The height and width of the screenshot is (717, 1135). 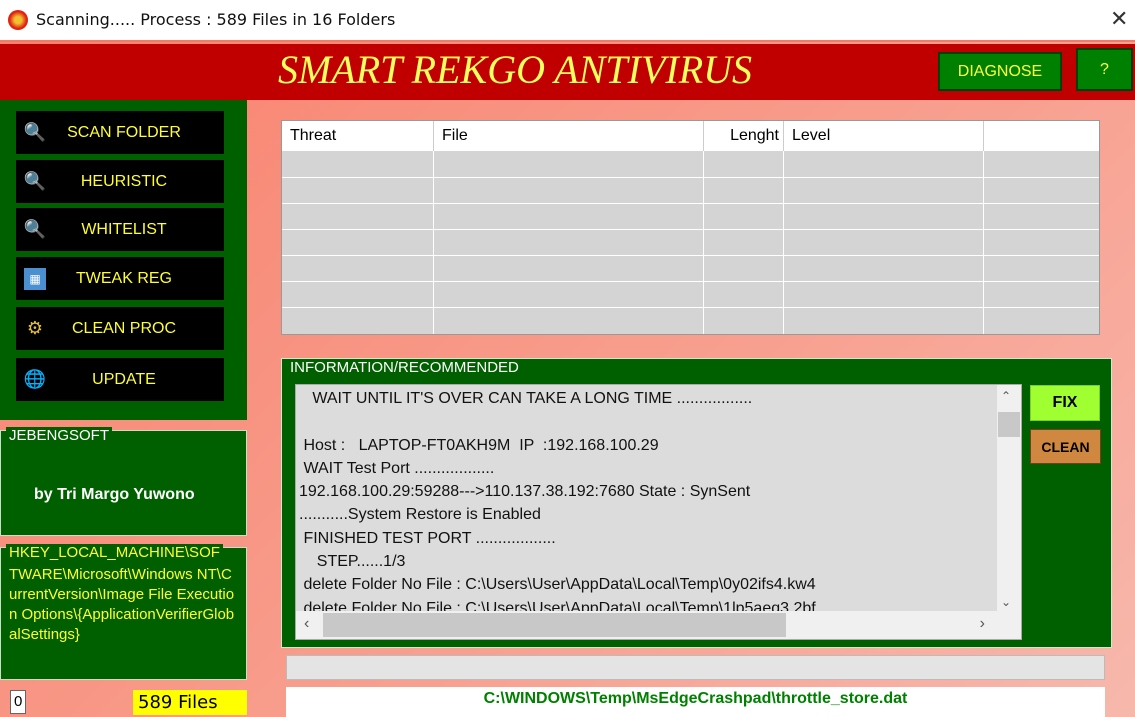 What do you see at coordinates (352, 562) in the screenshot?
I see `log-line: STEP......1/3` at bounding box center [352, 562].